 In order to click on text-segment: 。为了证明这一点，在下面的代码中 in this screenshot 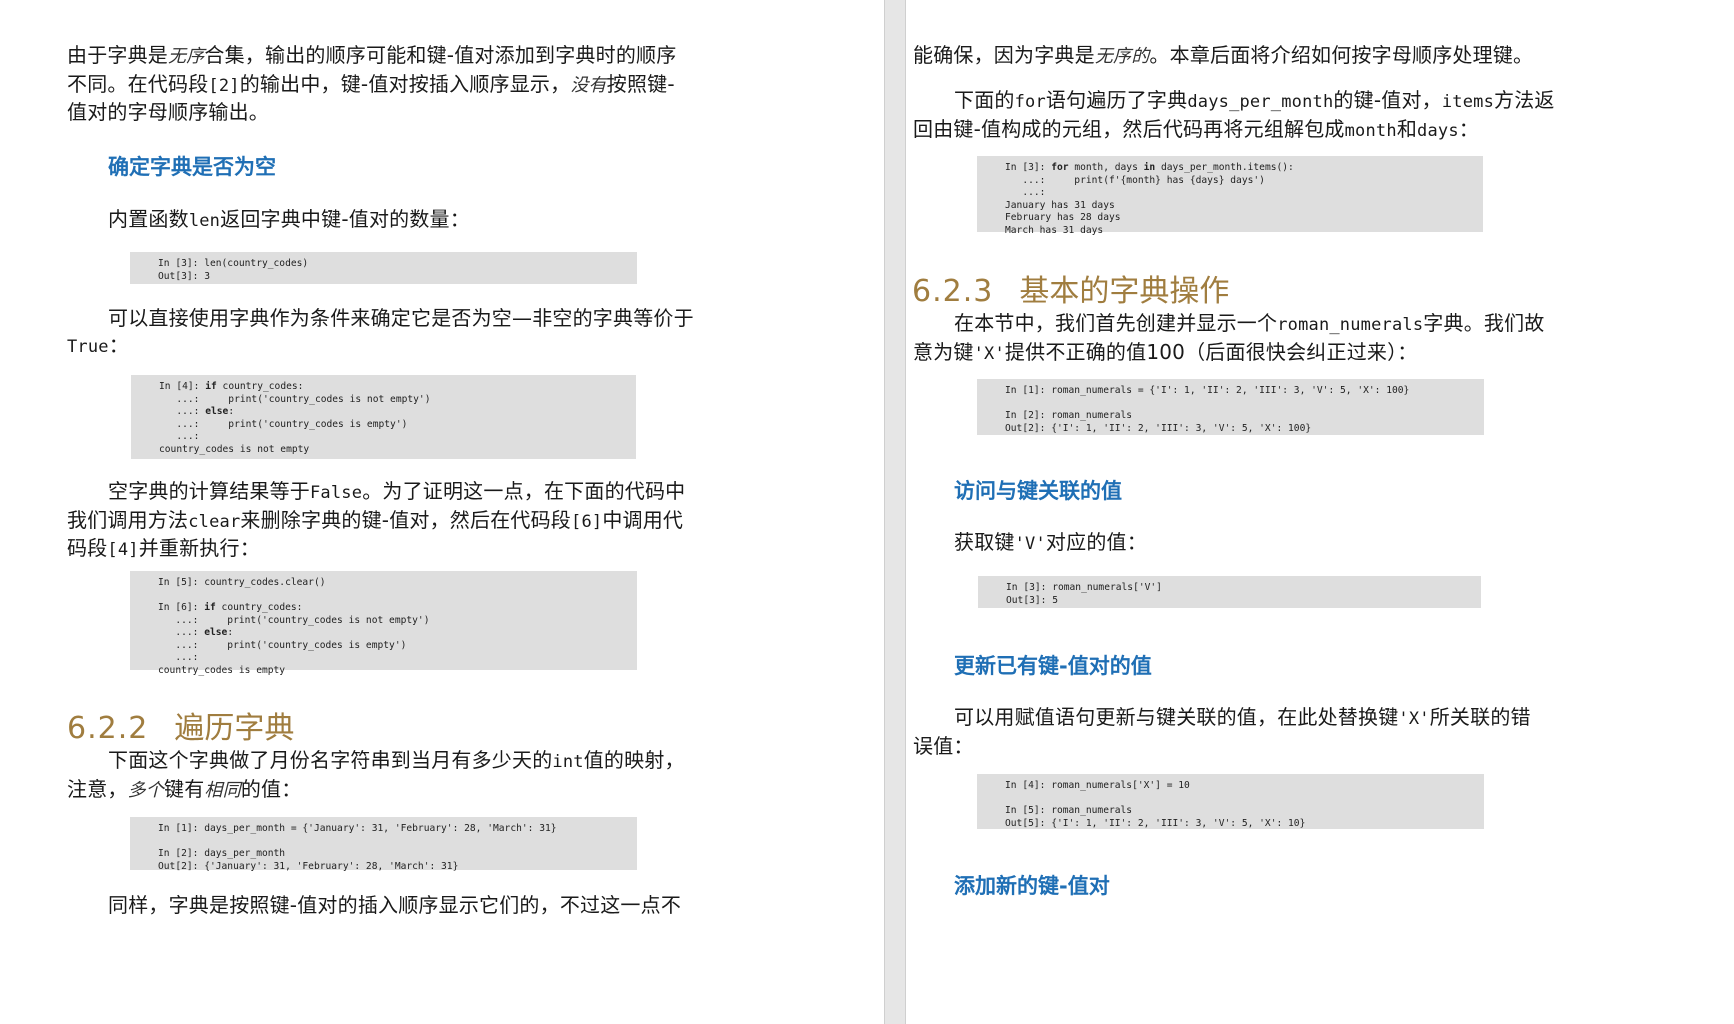, I will do `click(524, 491)`.